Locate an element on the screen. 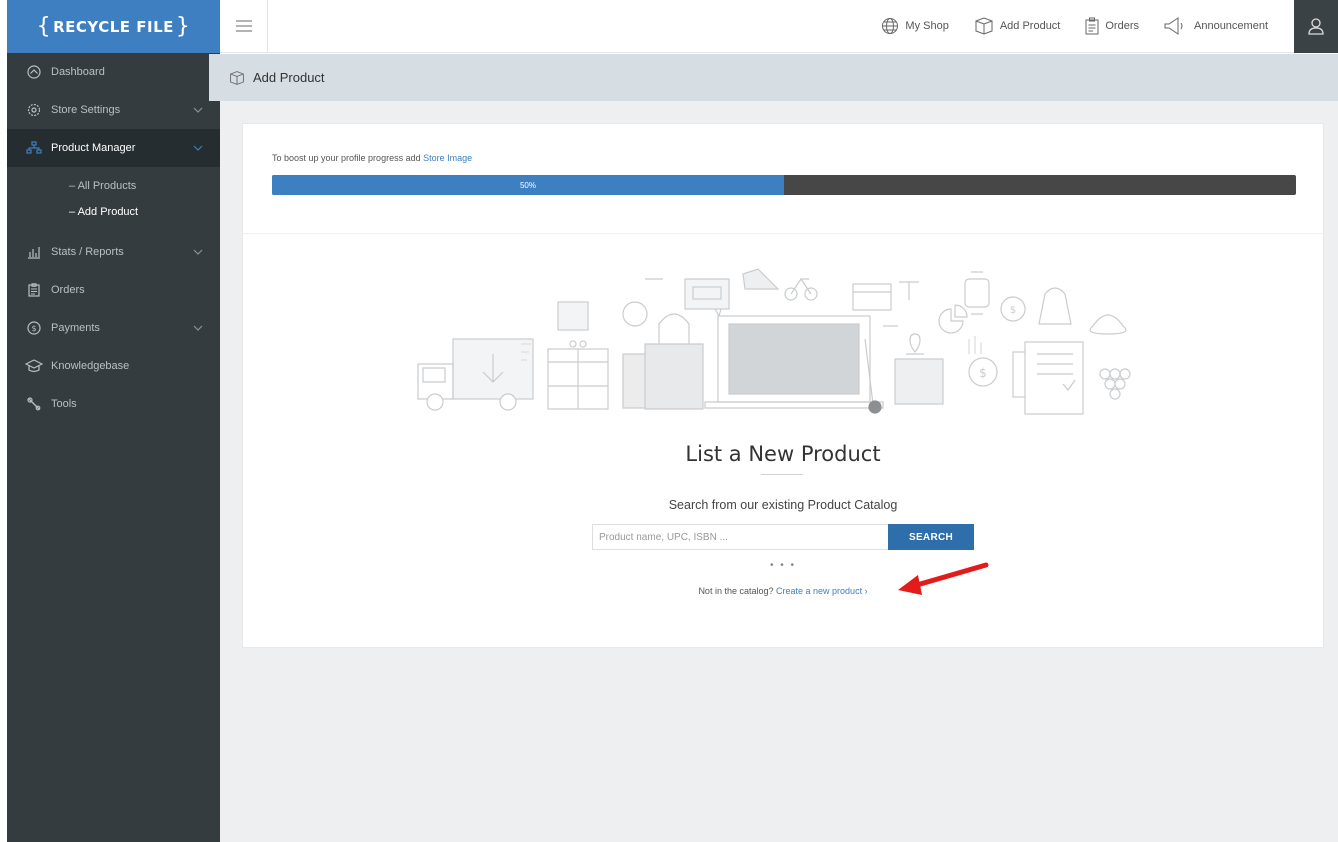 This screenshot has height=842, width=1338. sidebar-item-product-manager: Product Manager is located at coordinates (113, 148).